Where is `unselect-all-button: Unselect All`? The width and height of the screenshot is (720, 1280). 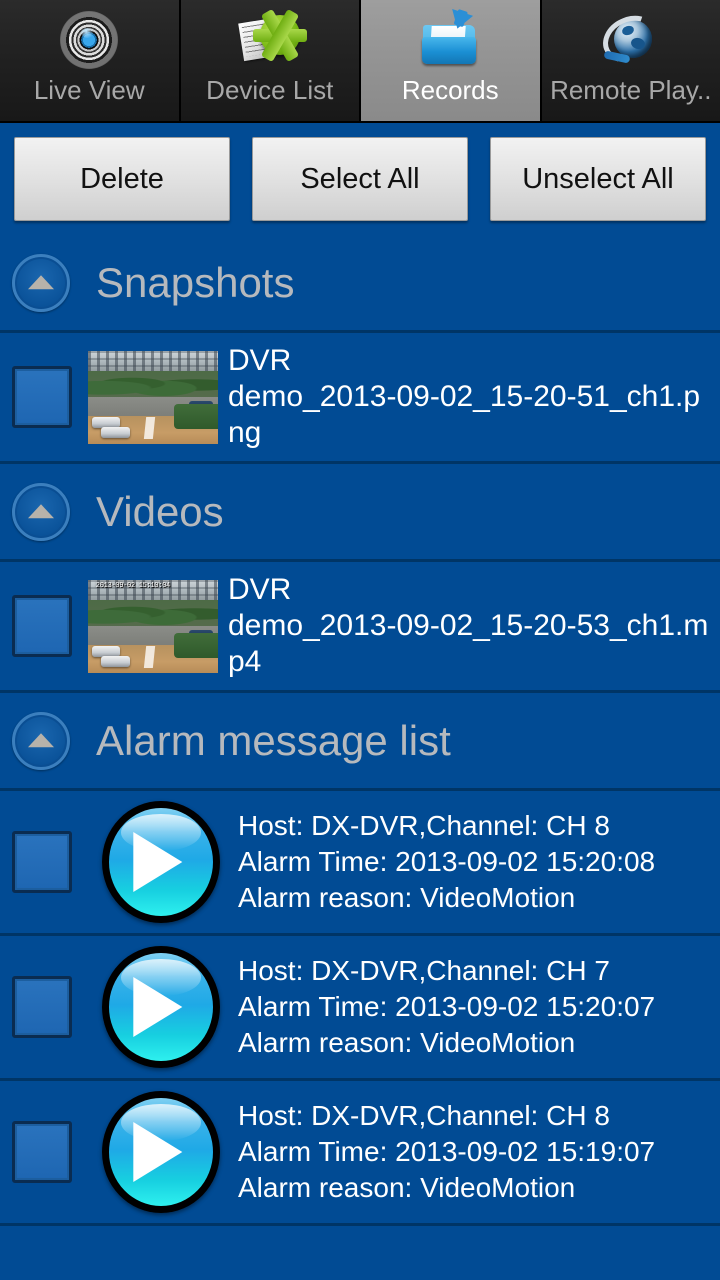 unselect-all-button: Unselect All is located at coordinates (598, 179).